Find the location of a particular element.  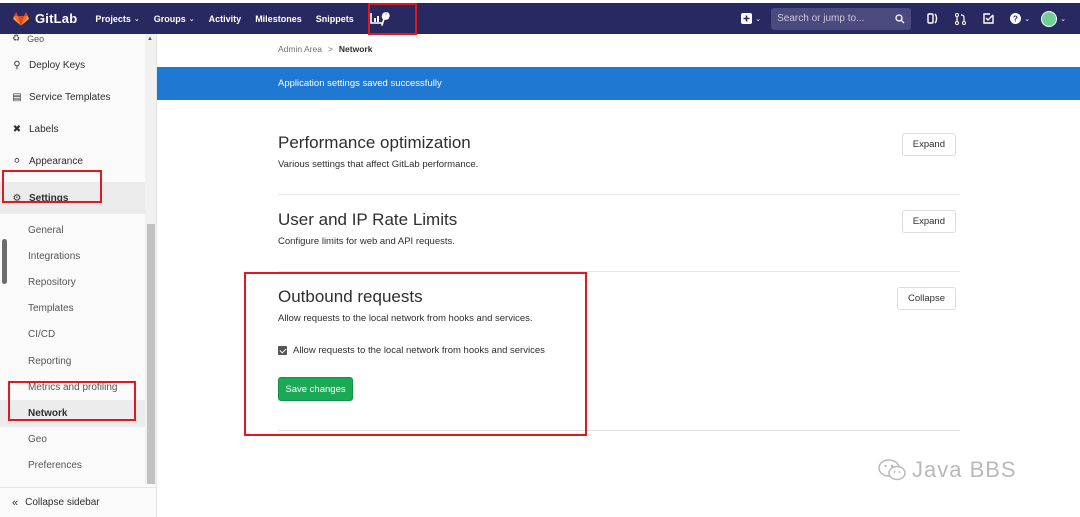

section-title: Performance optimization is located at coordinates (374, 142).